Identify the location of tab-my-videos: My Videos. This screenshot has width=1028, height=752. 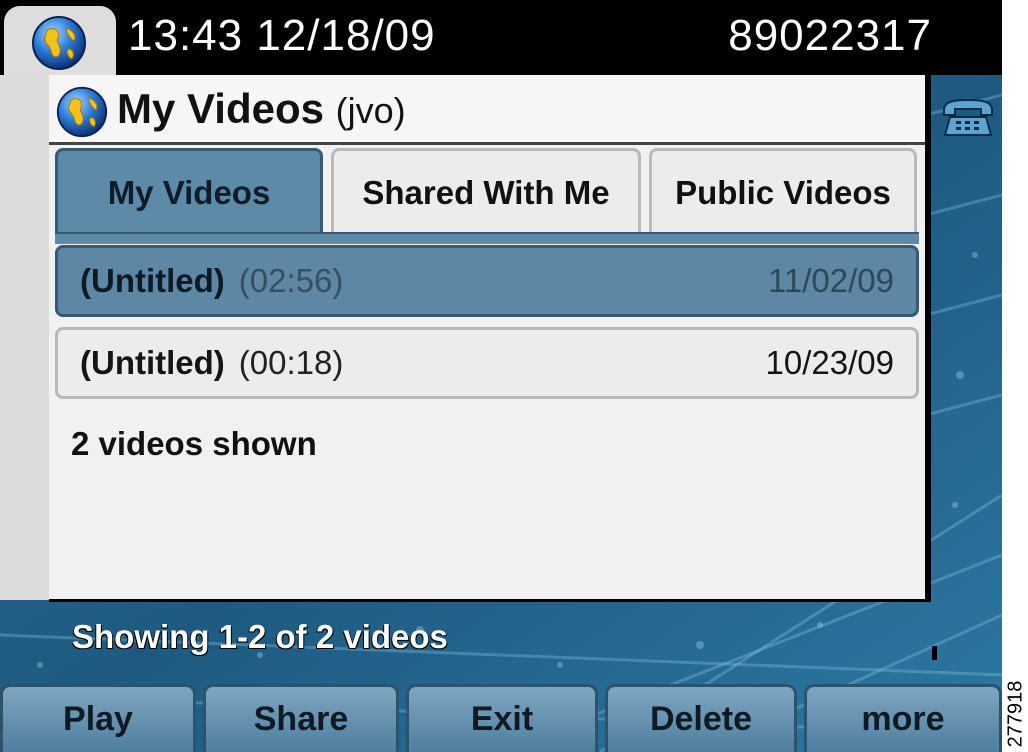
(189, 191).